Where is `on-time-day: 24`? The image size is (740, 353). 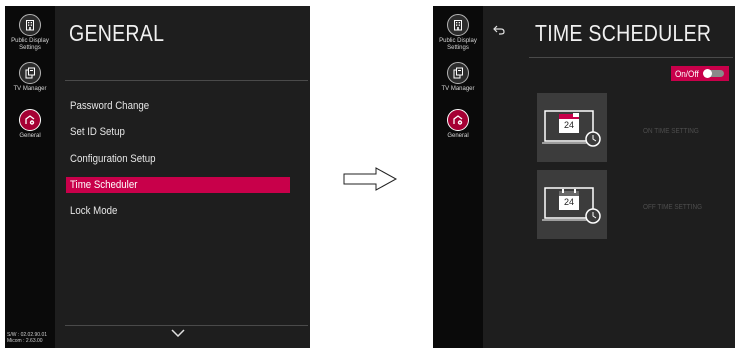 on-time-day: 24 is located at coordinates (568, 125).